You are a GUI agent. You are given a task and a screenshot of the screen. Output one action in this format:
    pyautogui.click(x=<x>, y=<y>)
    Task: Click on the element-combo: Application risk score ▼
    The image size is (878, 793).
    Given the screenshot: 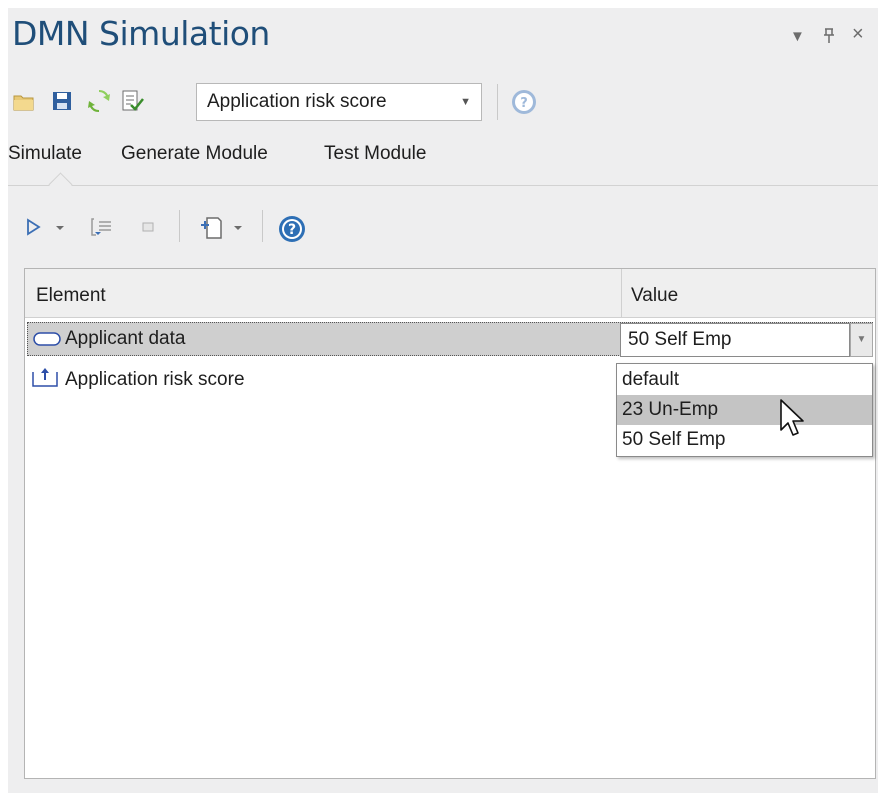 What is the action you would take?
    pyautogui.click(x=339, y=102)
    